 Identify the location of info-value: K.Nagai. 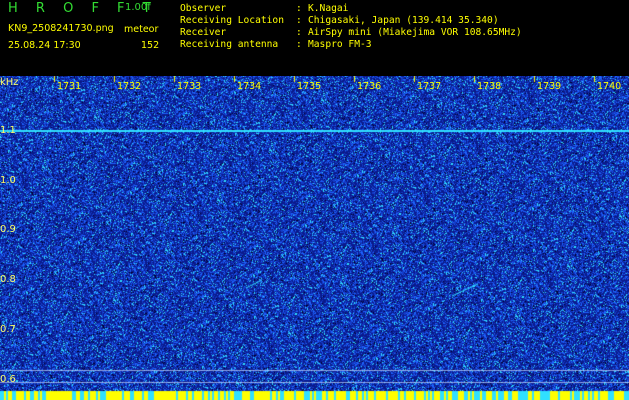
(328, 8).